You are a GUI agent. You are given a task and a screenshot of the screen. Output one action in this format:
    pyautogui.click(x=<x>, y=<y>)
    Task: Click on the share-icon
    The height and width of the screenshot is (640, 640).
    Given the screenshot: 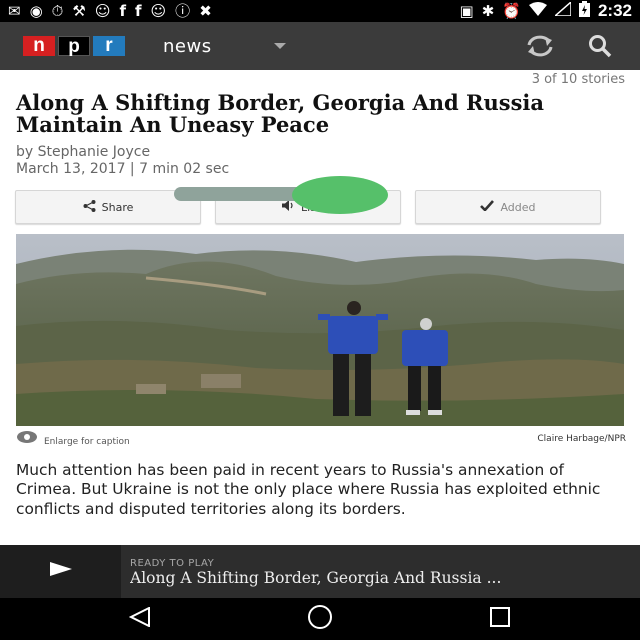 What is the action you would take?
    pyautogui.click(x=89, y=207)
    